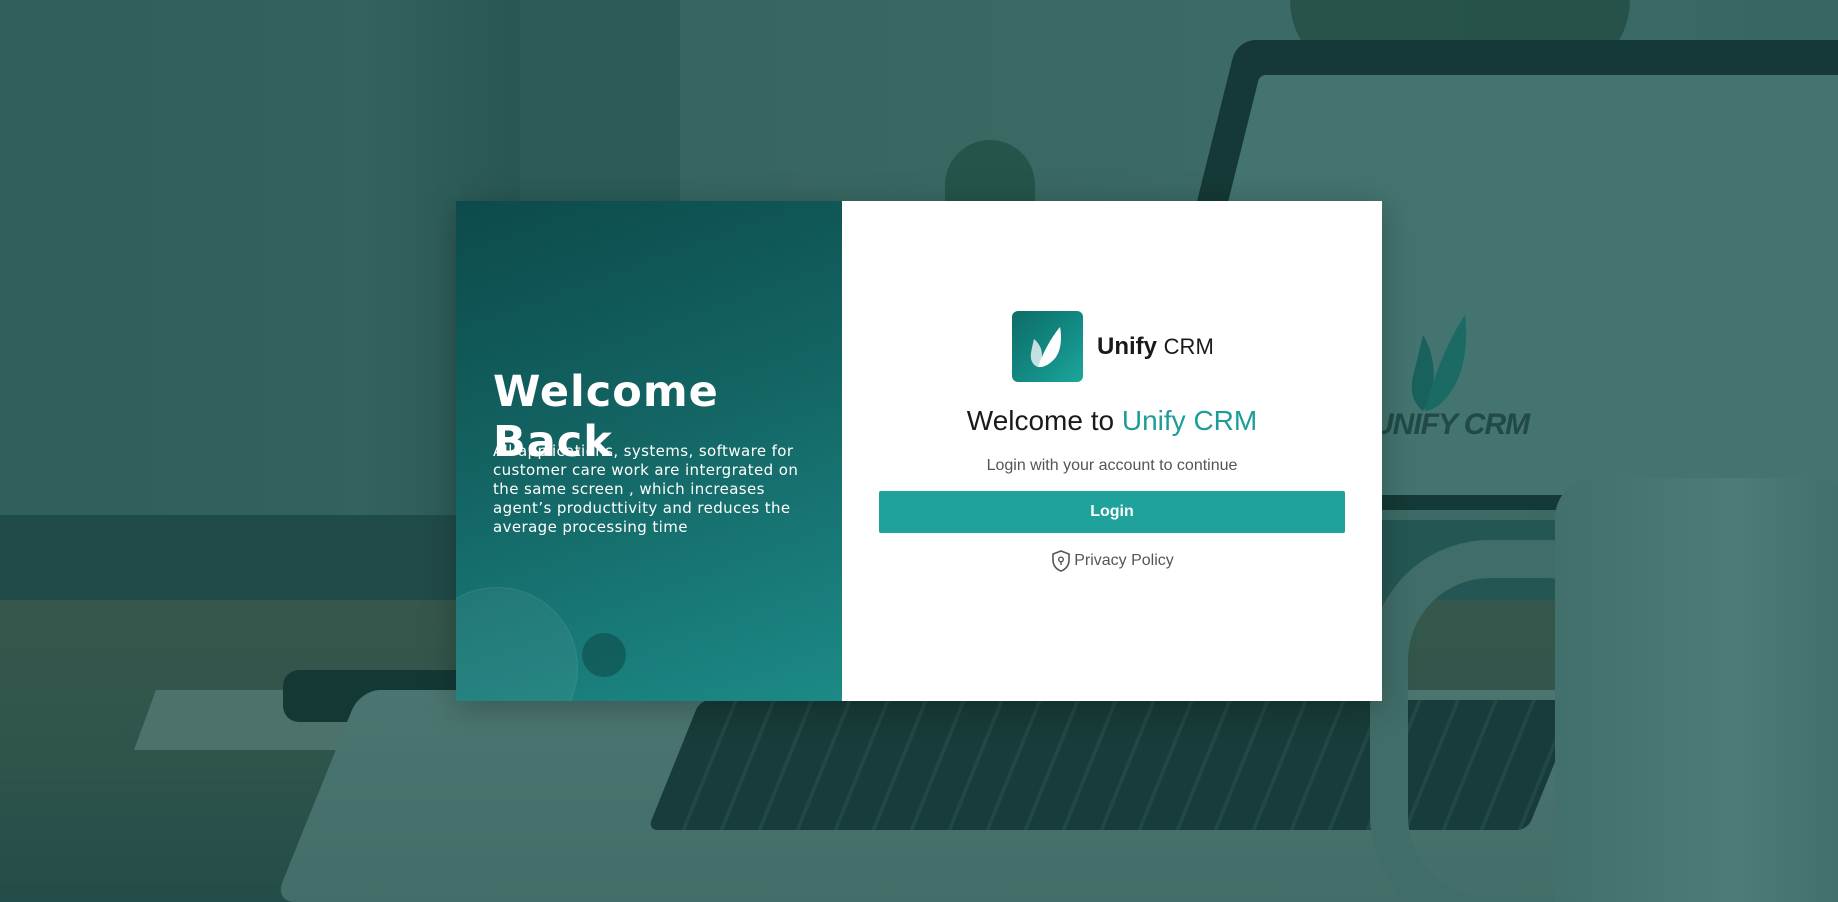 Image resolution: width=1838 pixels, height=902 pixels. I want to click on brand-logo: Unify CRM, so click(1113, 346).